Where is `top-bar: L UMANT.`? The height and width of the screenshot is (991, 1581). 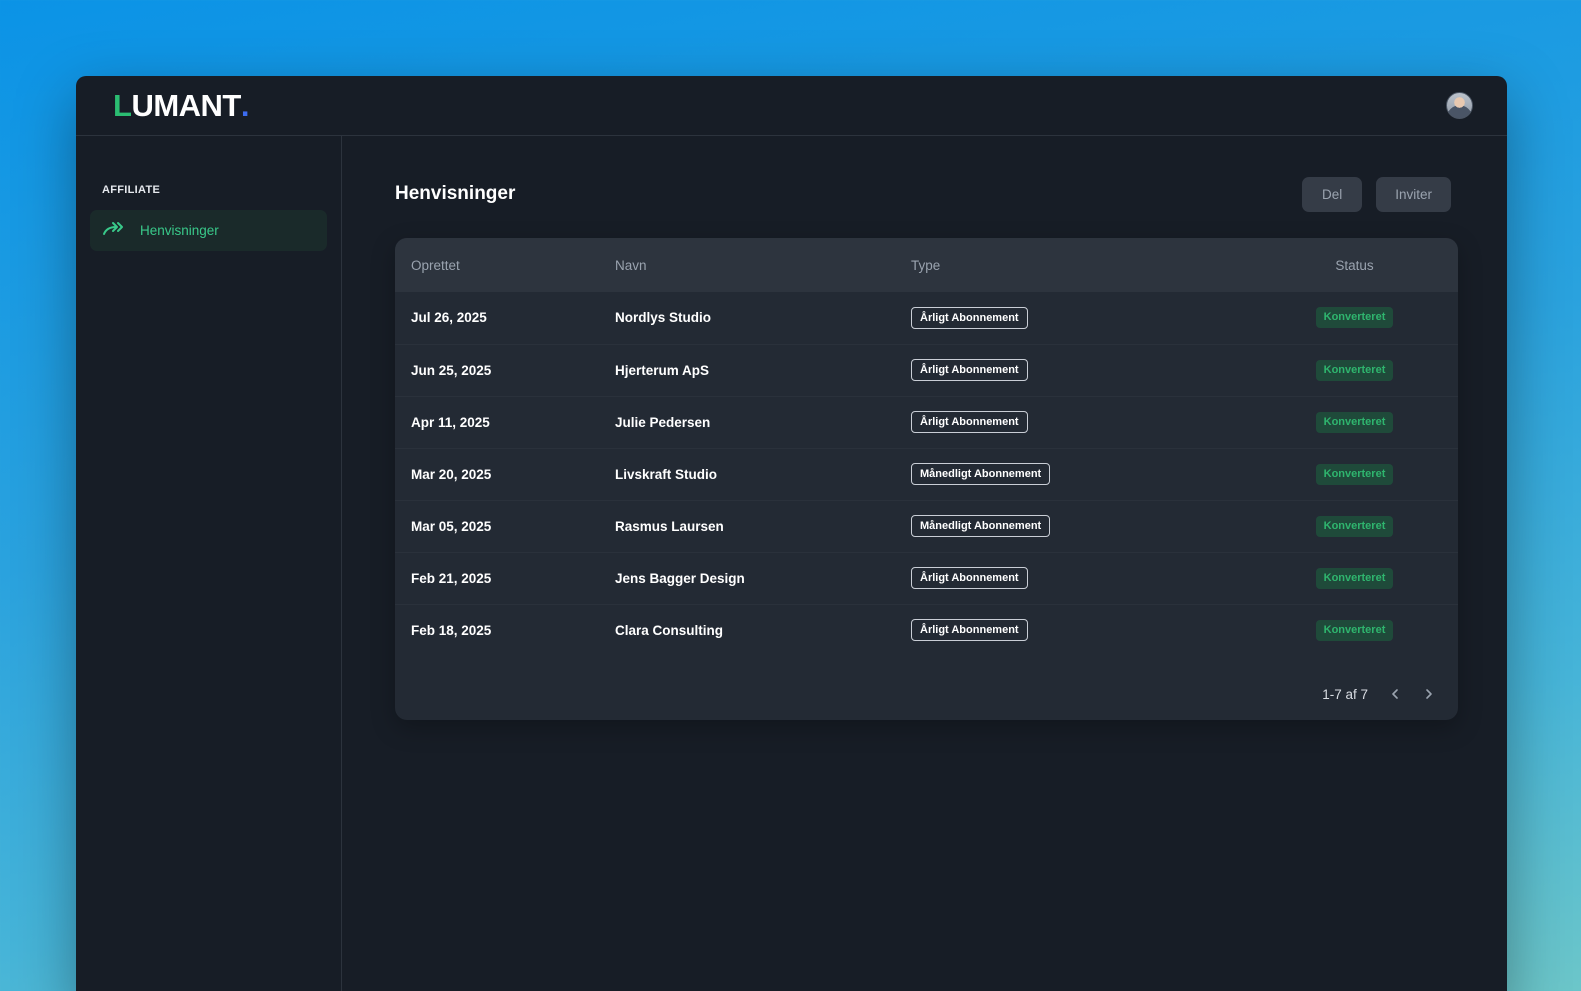 top-bar: L UMANT. is located at coordinates (791, 106).